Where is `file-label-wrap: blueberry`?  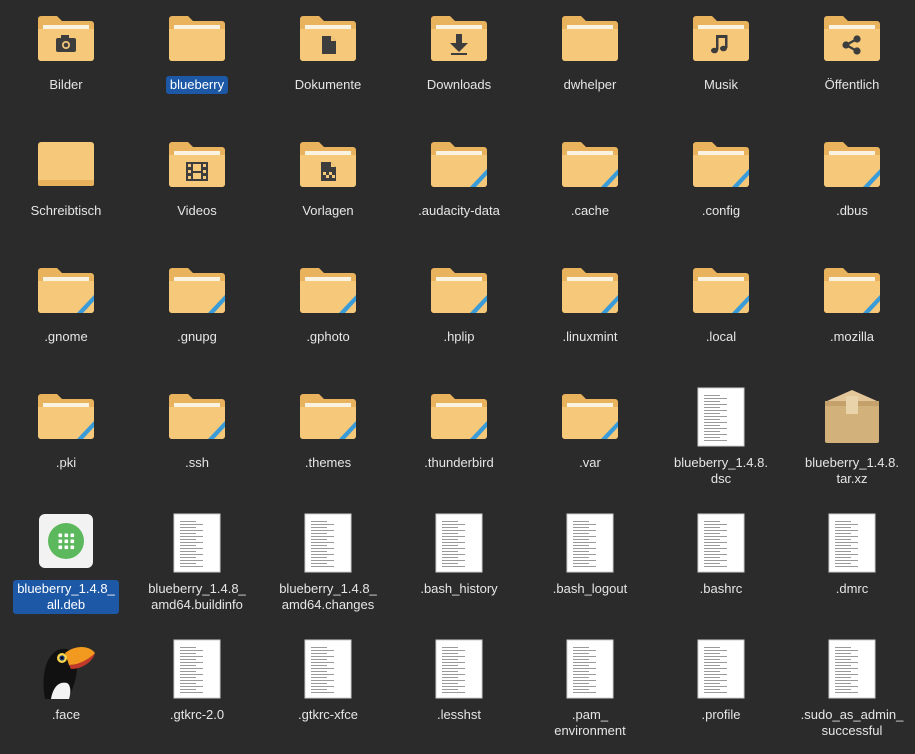 file-label-wrap: blueberry is located at coordinates (197, 85).